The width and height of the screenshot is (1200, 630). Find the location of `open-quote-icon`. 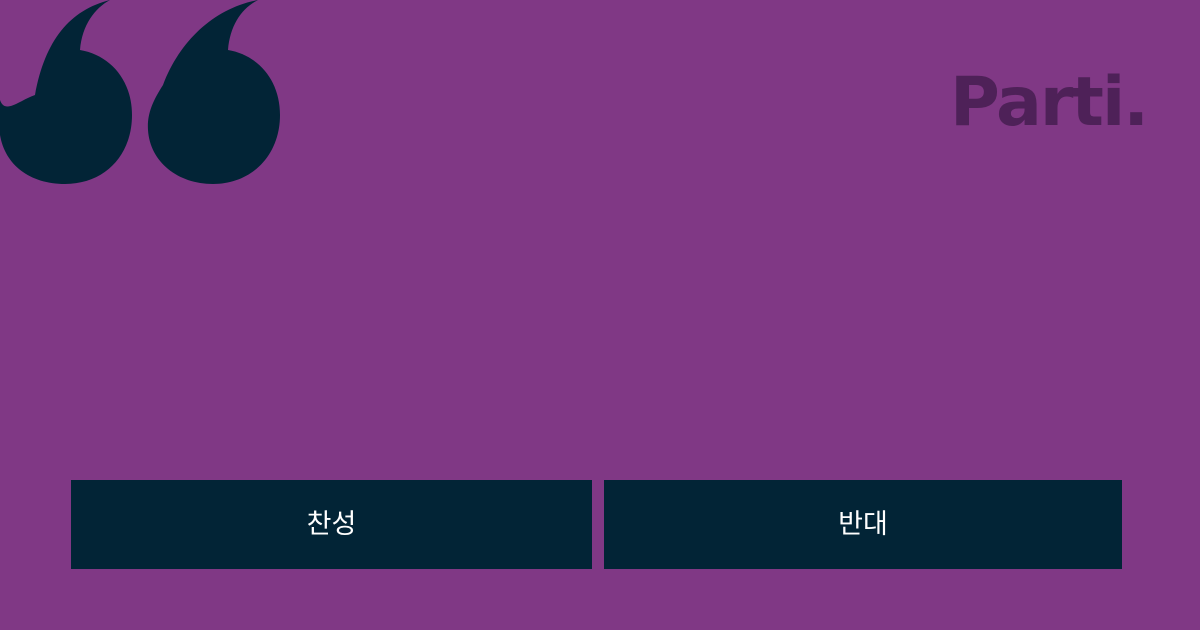

open-quote-icon is located at coordinates (140, 92).